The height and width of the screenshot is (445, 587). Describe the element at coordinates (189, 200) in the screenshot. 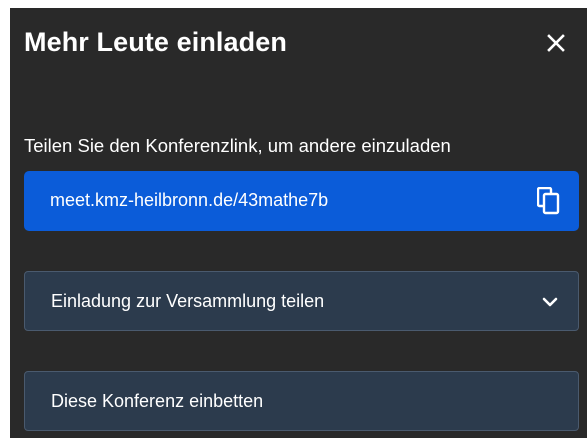

I see `conference-link-url: meet.kmz-heilbronn.de/43mathe7b` at that location.